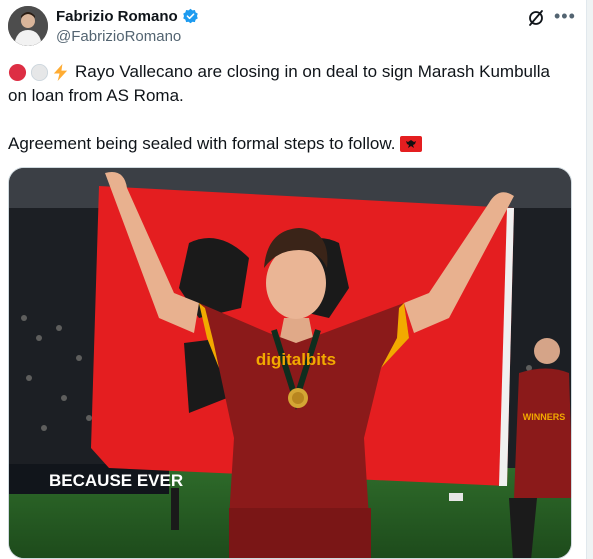  I want to click on shirt-sponsor-text: digitalbits, so click(296, 359).